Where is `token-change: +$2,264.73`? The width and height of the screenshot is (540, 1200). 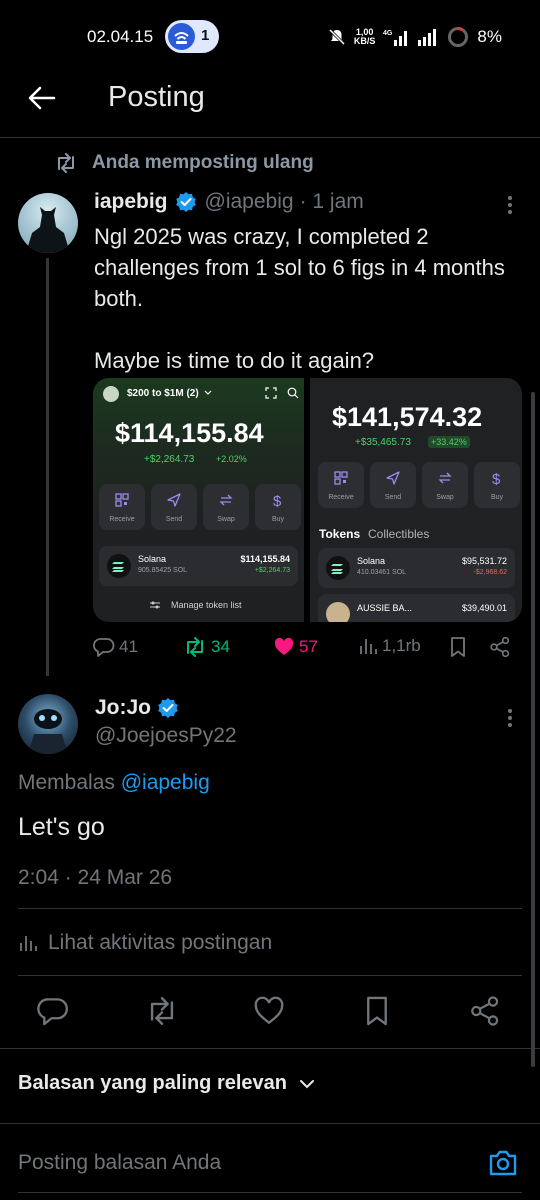 token-change: +$2,264.73 is located at coordinates (272, 570).